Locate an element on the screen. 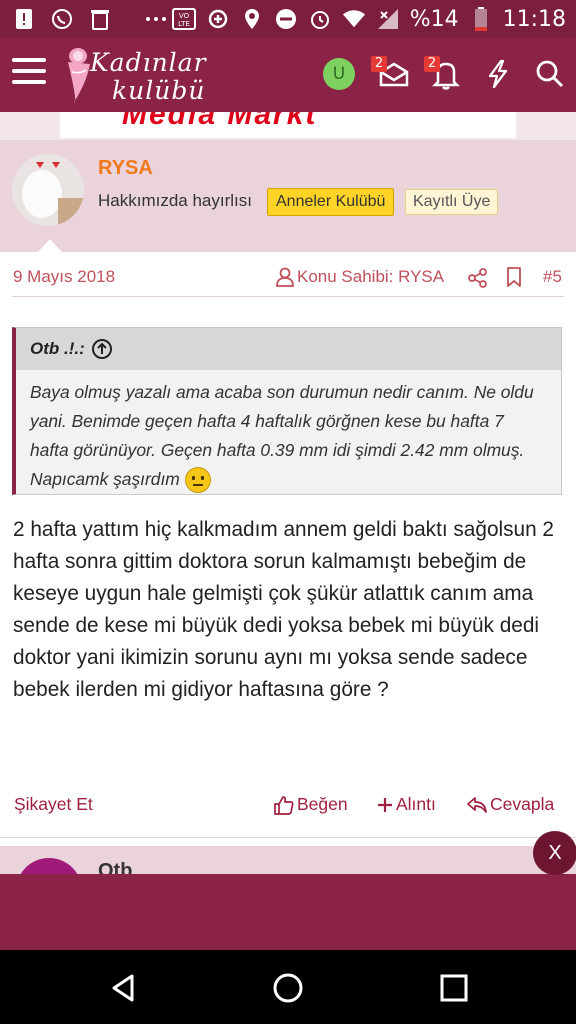  user-avatar: U is located at coordinates (339, 74).